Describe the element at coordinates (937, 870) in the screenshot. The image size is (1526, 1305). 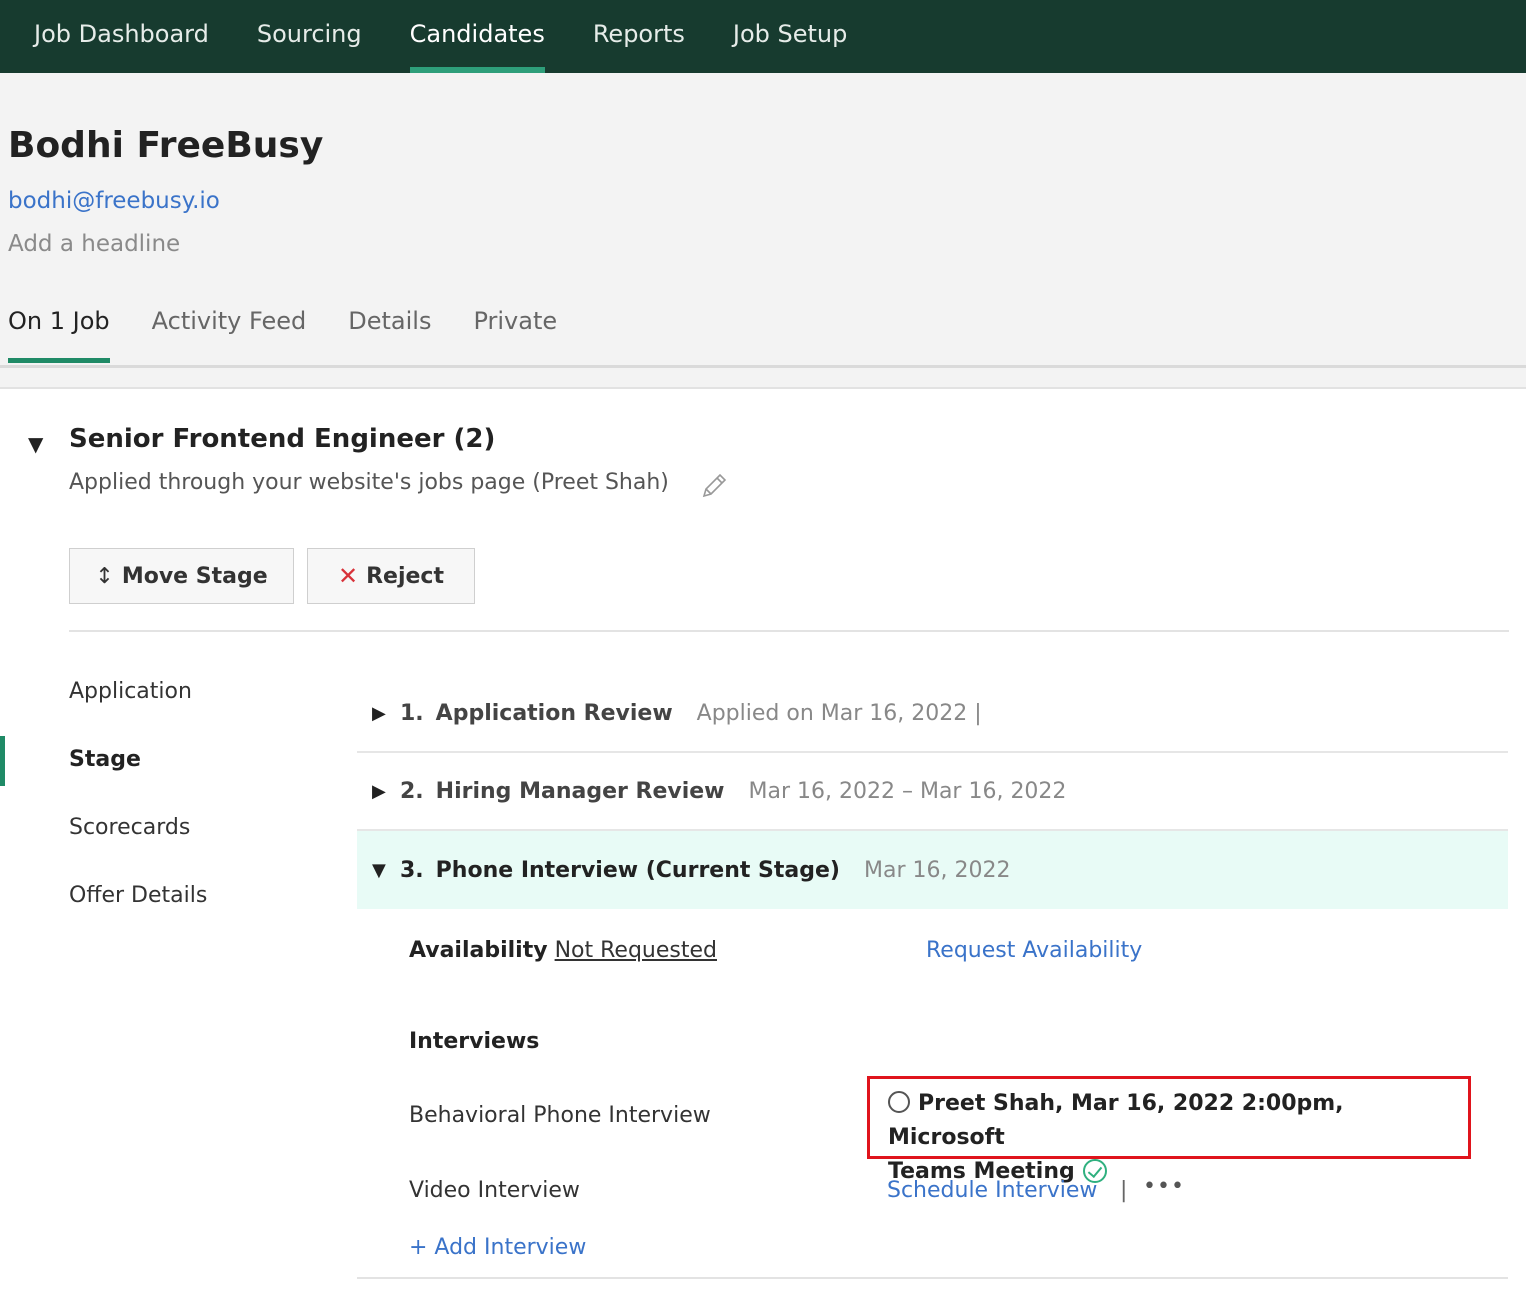
I see `stage-date: Mar 16, 2022` at that location.